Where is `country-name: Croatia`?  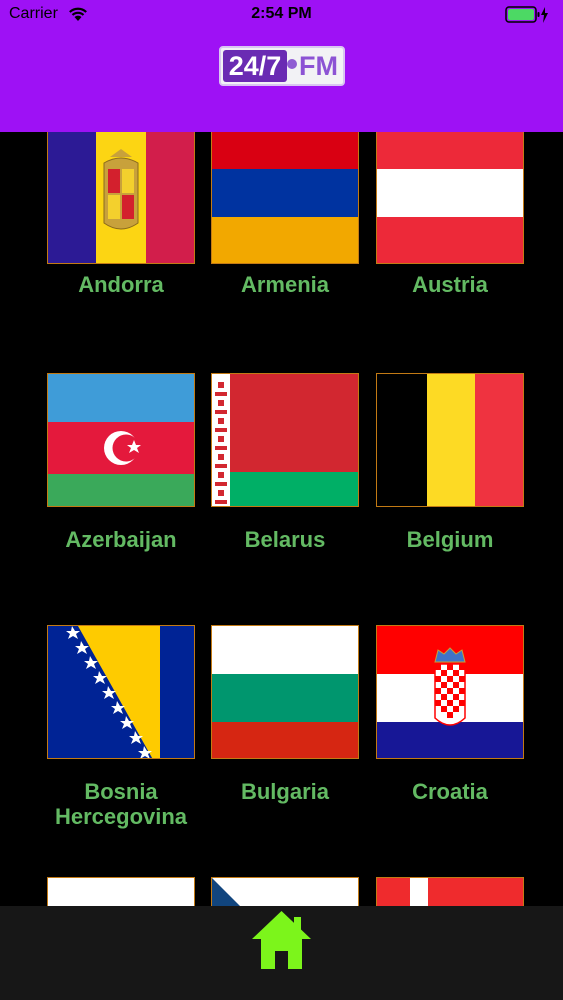
country-name: Croatia is located at coordinates (450, 791).